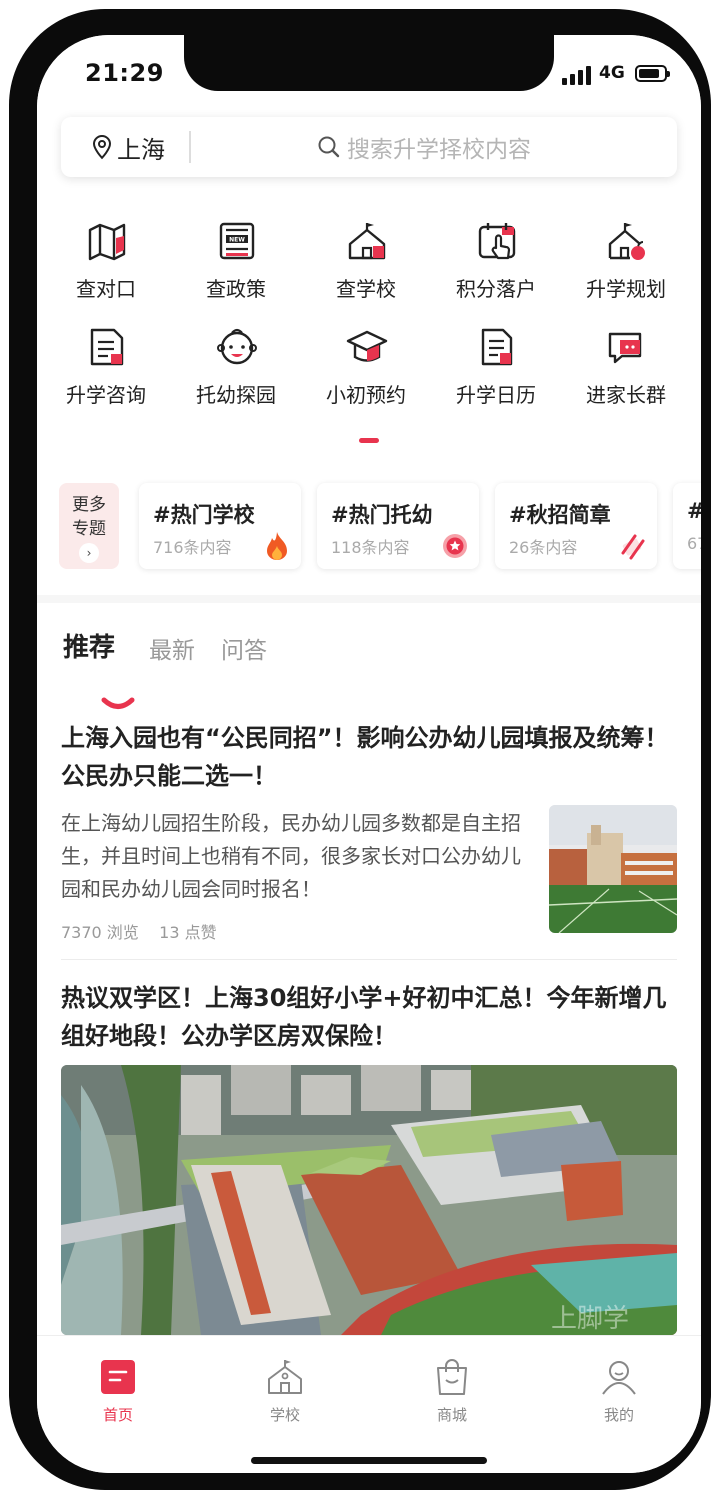 This screenshot has width=720, height=1499. What do you see at coordinates (694, 543) in the screenshot?
I see `topic-count: 67` at bounding box center [694, 543].